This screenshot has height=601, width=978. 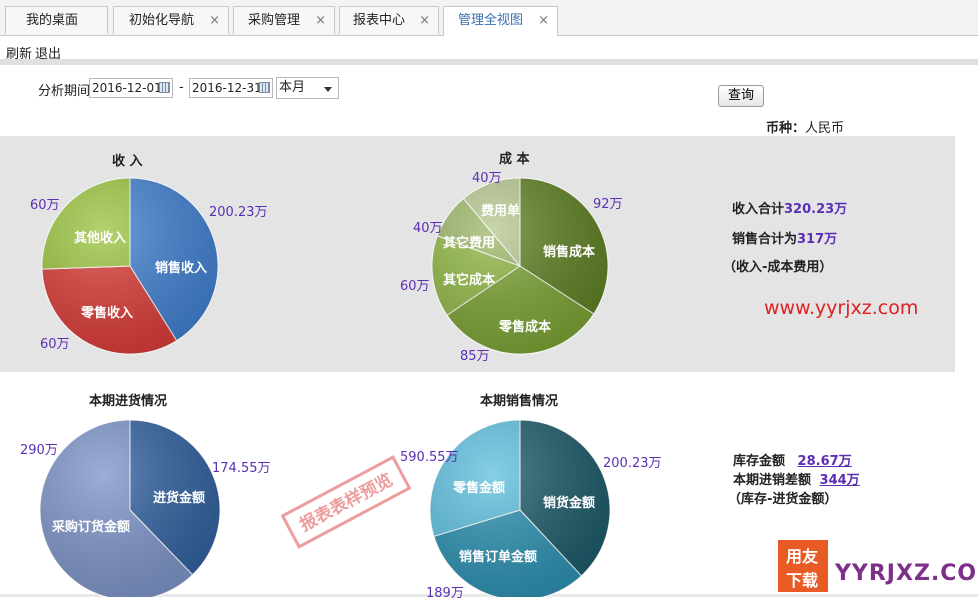 I want to click on diff-row: 本期进销差额 344万, so click(x=796, y=478).